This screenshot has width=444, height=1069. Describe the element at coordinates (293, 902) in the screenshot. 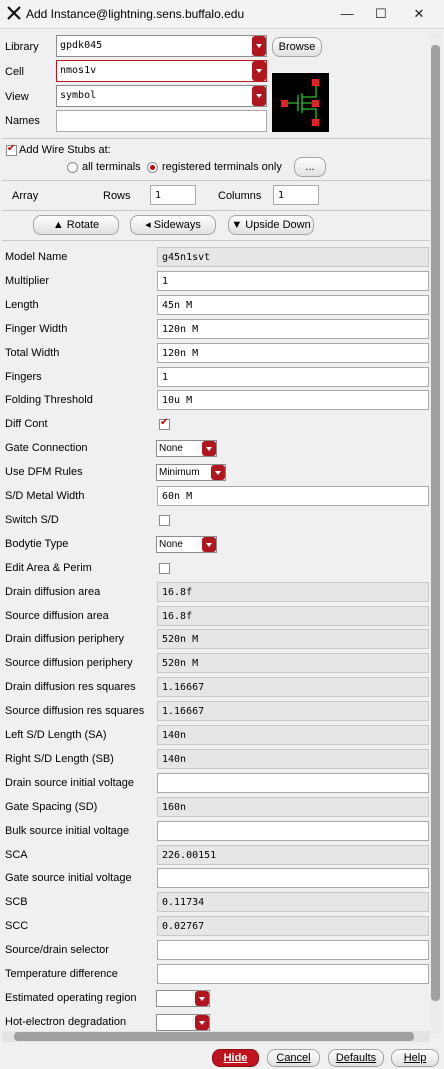

I see `param-readonly-field: 0.11734` at that location.